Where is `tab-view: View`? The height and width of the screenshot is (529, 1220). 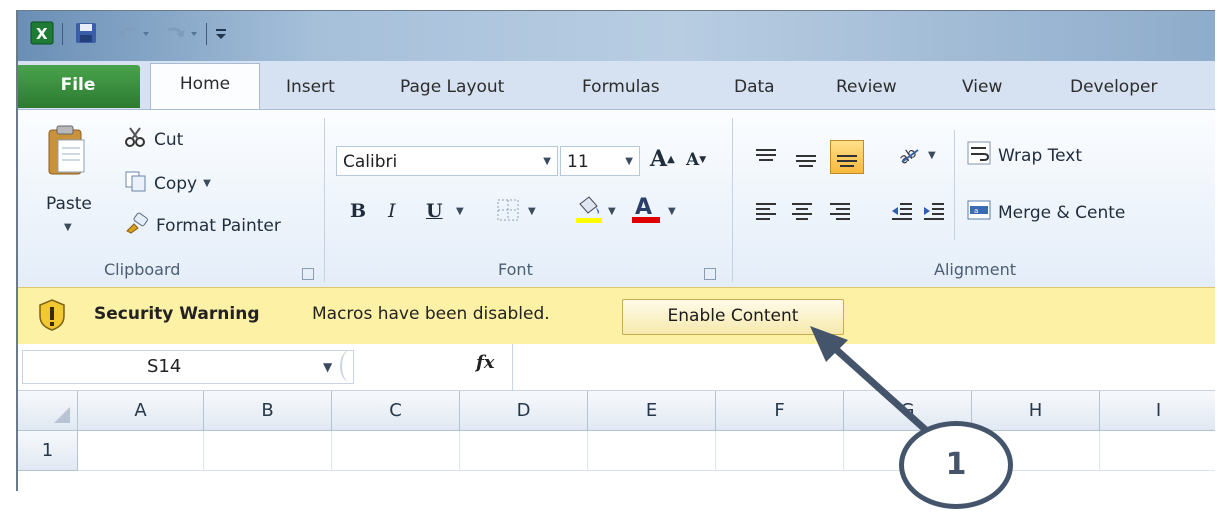 tab-view: View is located at coordinates (982, 87).